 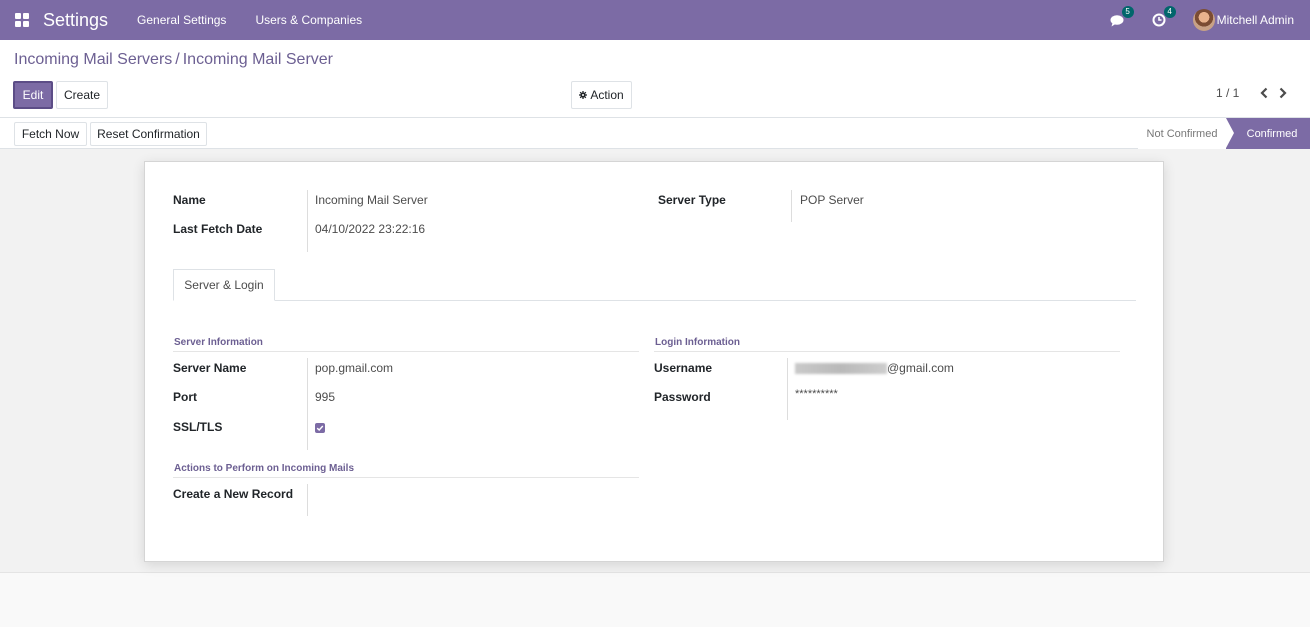 I want to click on status-step-not-confirmed: Not Confirmed, so click(x=1182, y=133).